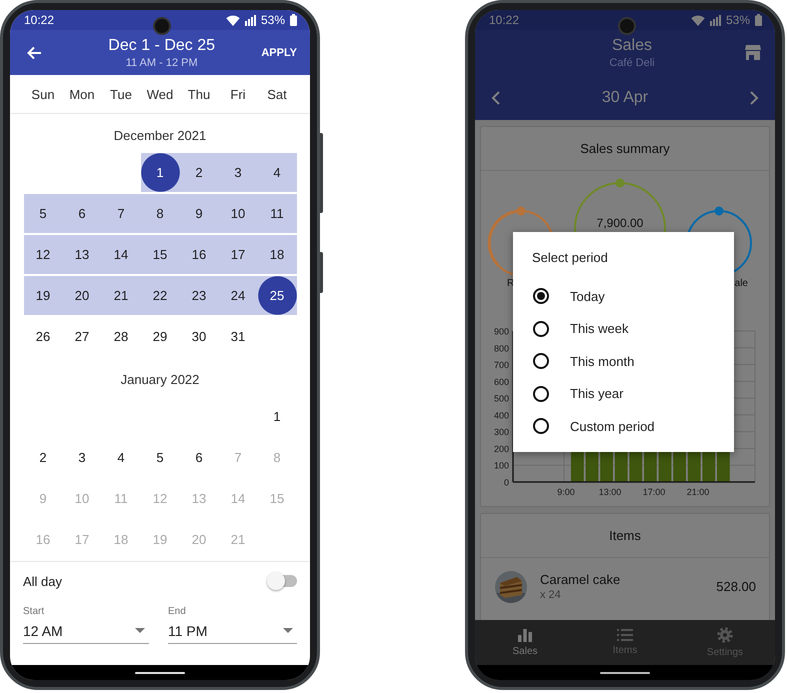 The height and width of the screenshot is (693, 787). Describe the element at coordinates (610, 492) in the screenshot. I see `axis-label: 13:00` at that location.